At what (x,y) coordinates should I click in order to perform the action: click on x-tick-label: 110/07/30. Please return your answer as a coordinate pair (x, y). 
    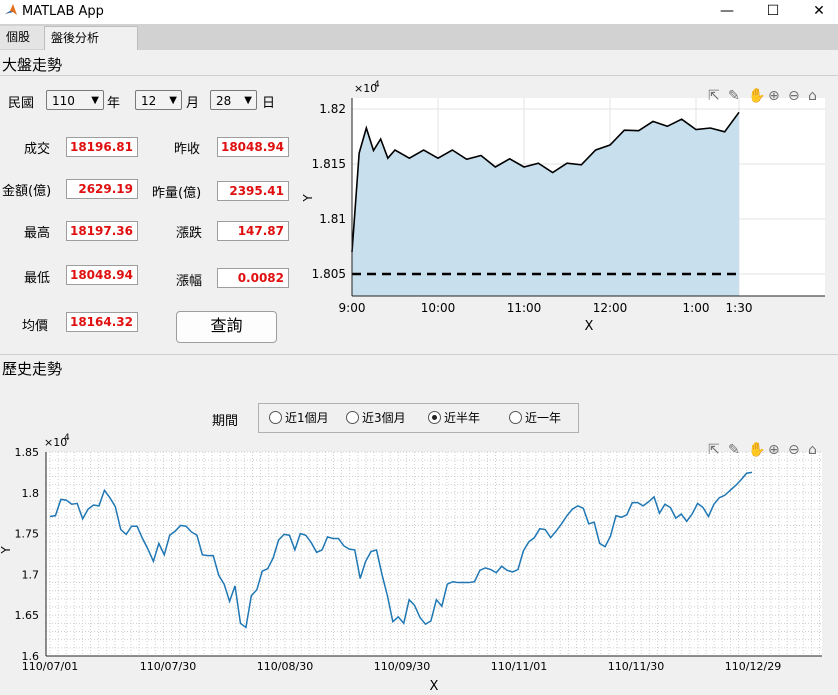
    Looking at the image, I should click on (168, 666).